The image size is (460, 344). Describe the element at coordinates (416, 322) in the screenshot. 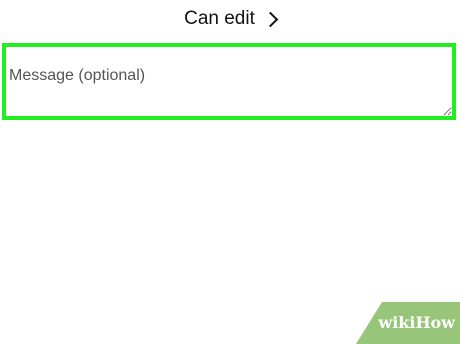

I see `watermark-logo-text: wikiHow` at that location.